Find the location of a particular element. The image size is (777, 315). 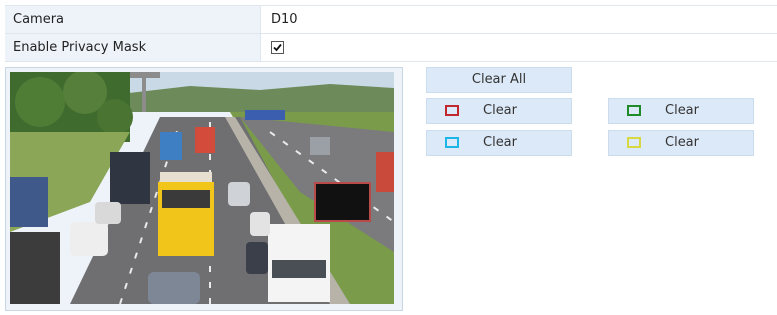

camera-row: Camera D10 is located at coordinates (391, 19).